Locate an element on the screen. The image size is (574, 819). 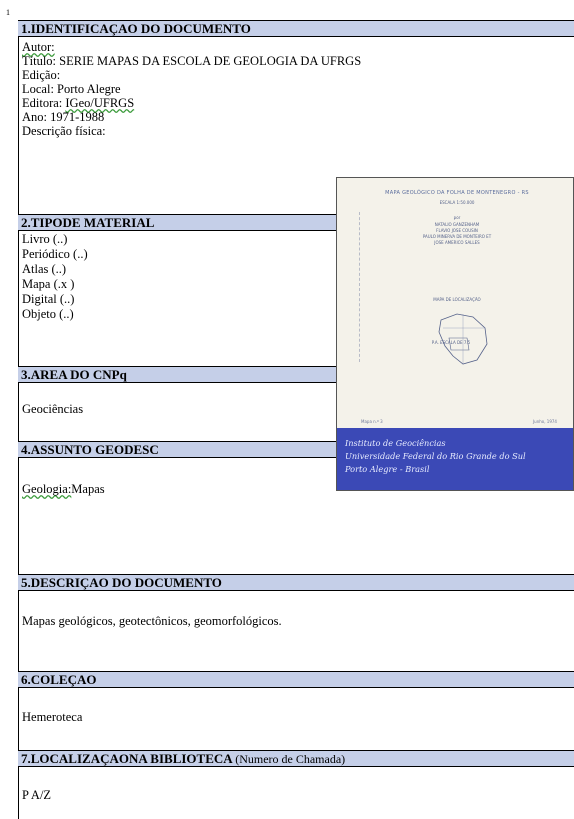
section-6-header: 6.COLEÇAO is located at coordinates (296, 679).